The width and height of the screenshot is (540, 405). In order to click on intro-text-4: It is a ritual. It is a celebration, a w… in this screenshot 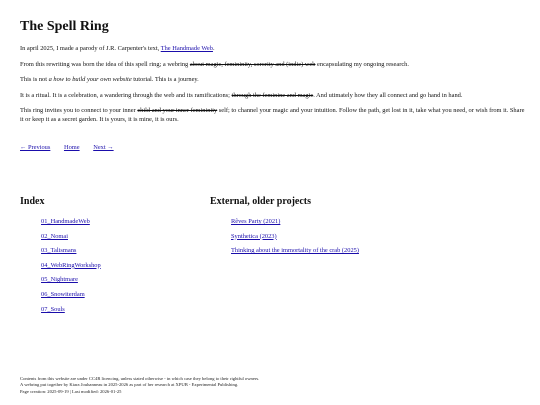, I will do `click(126, 95)`.